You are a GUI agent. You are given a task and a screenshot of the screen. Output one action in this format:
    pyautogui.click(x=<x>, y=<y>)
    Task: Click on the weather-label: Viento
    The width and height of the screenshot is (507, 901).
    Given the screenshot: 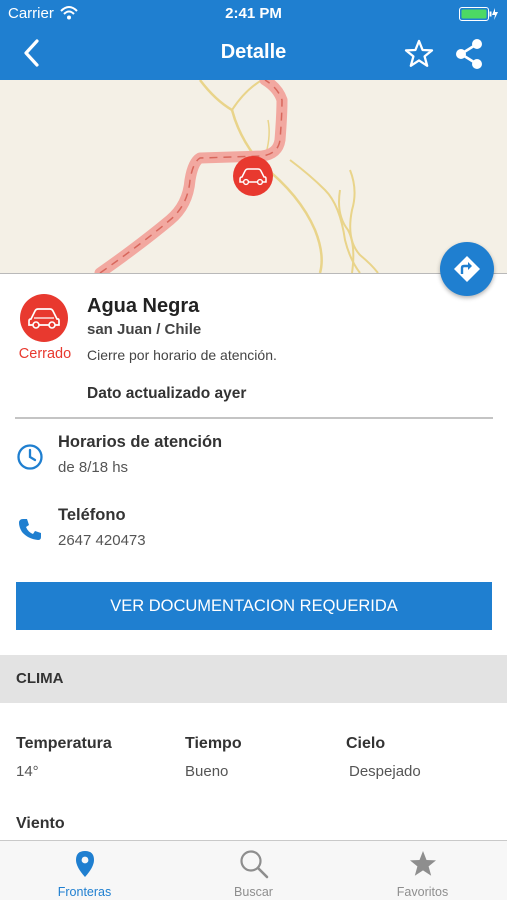 What is the action you would take?
    pyautogui.click(x=40, y=823)
    